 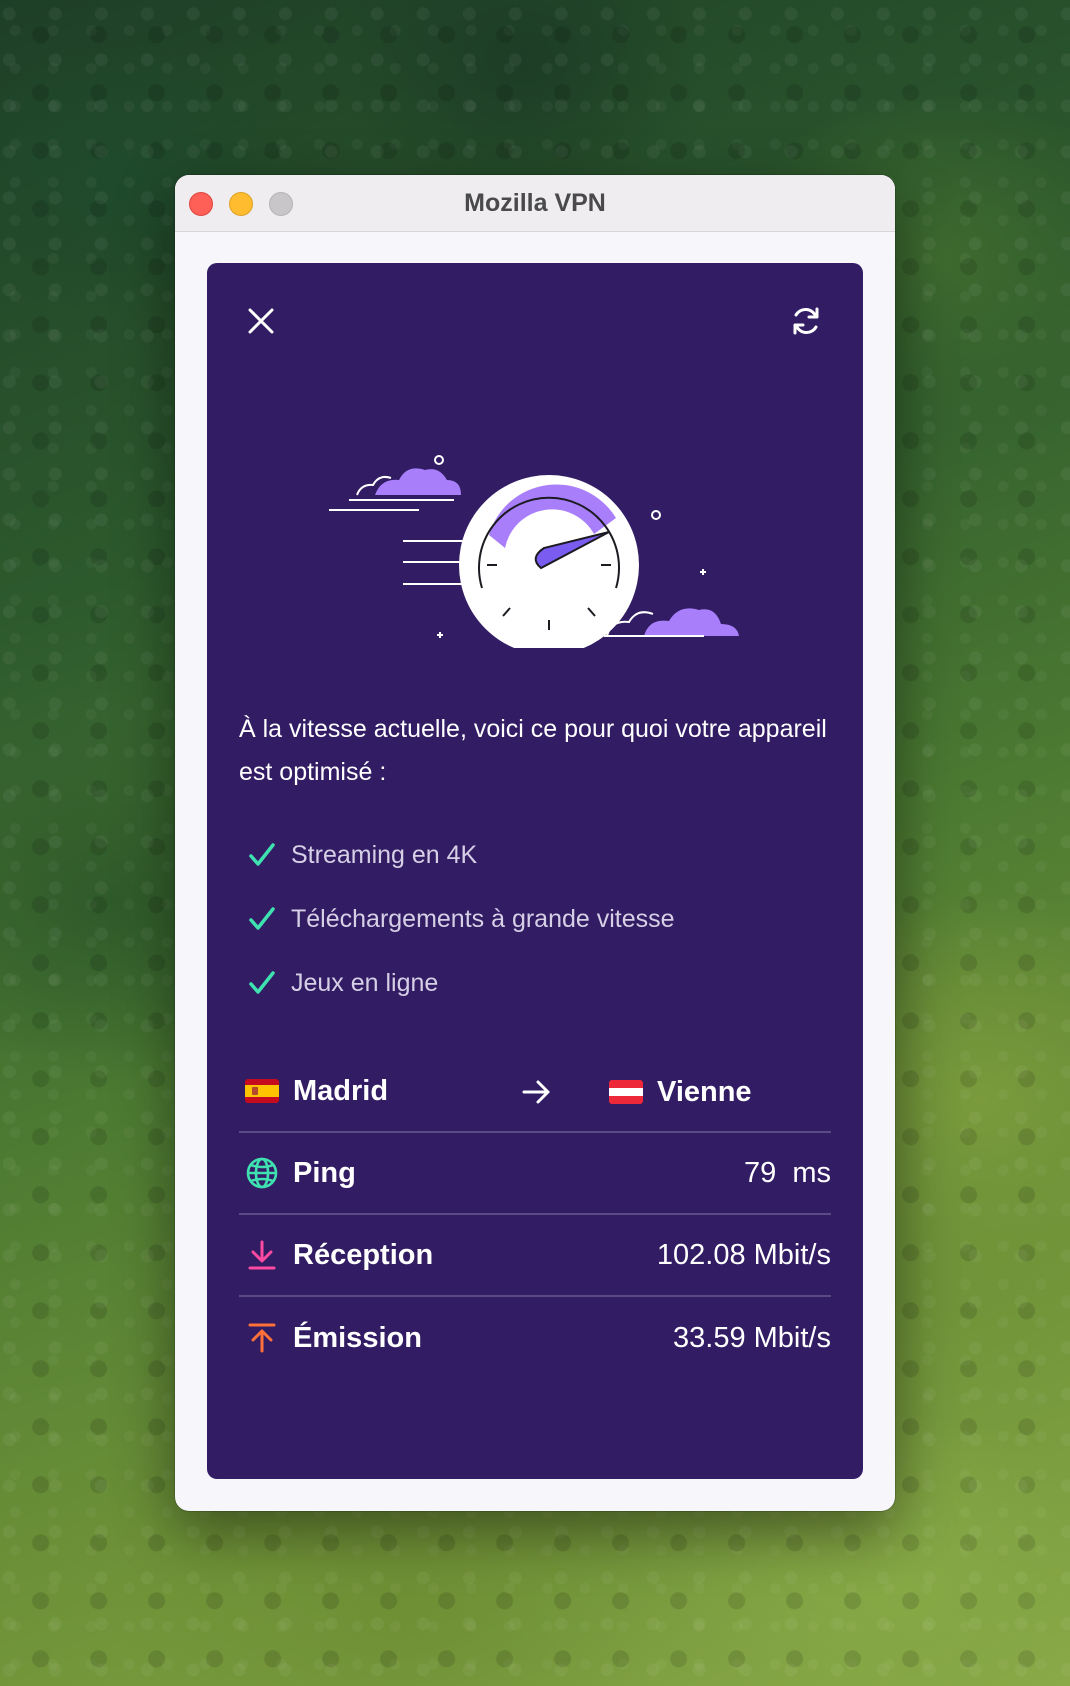 I want to click on origin-city: Madrid, so click(x=341, y=1090).